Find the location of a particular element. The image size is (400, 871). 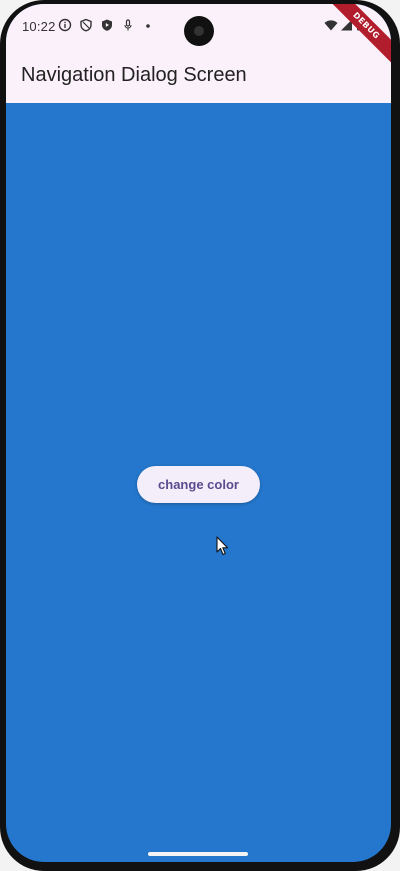

page-title: Navigation Dialog Screen is located at coordinates (134, 75).